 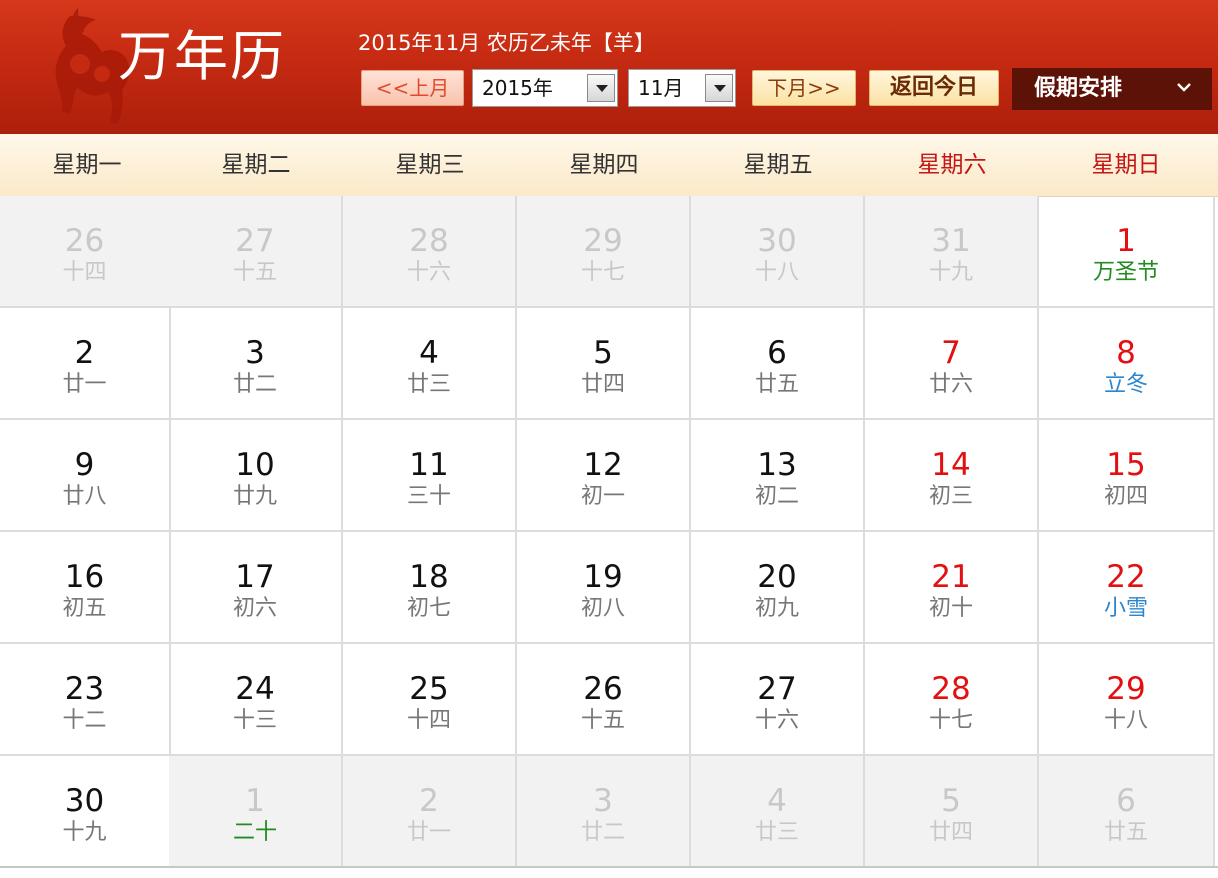 What do you see at coordinates (604, 588) in the screenshot?
I see `day-cell: 19 初八` at bounding box center [604, 588].